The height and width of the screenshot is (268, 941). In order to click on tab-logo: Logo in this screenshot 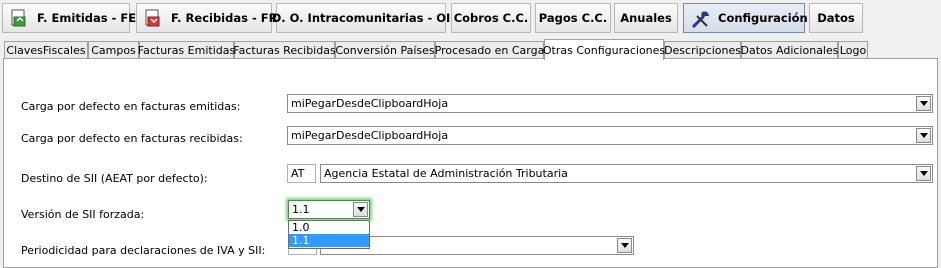, I will do `click(853, 50)`.